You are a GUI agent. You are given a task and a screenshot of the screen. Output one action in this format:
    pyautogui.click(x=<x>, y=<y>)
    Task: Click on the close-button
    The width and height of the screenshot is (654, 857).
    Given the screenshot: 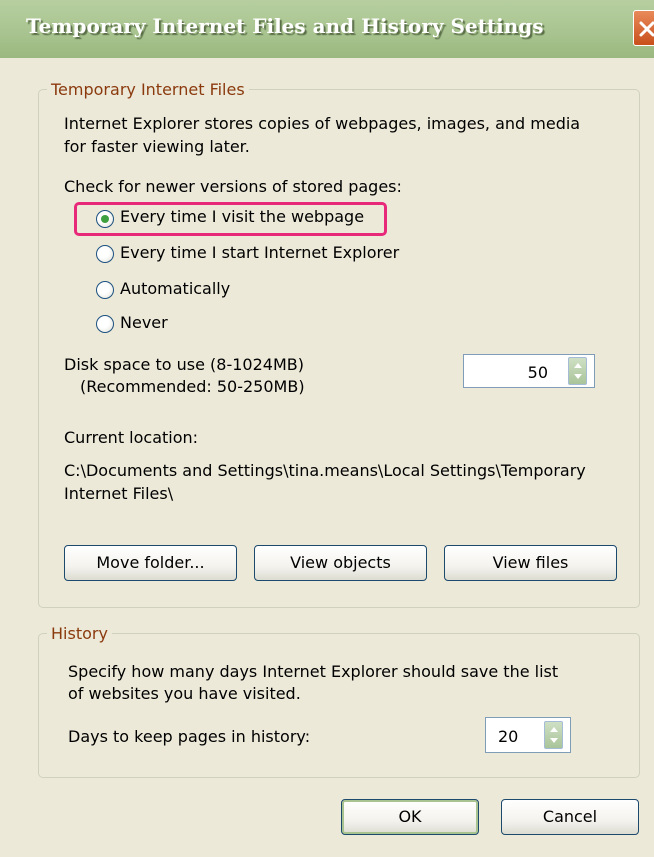 What is the action you would take?
    pyautogui.click(x=643, y=28)
    